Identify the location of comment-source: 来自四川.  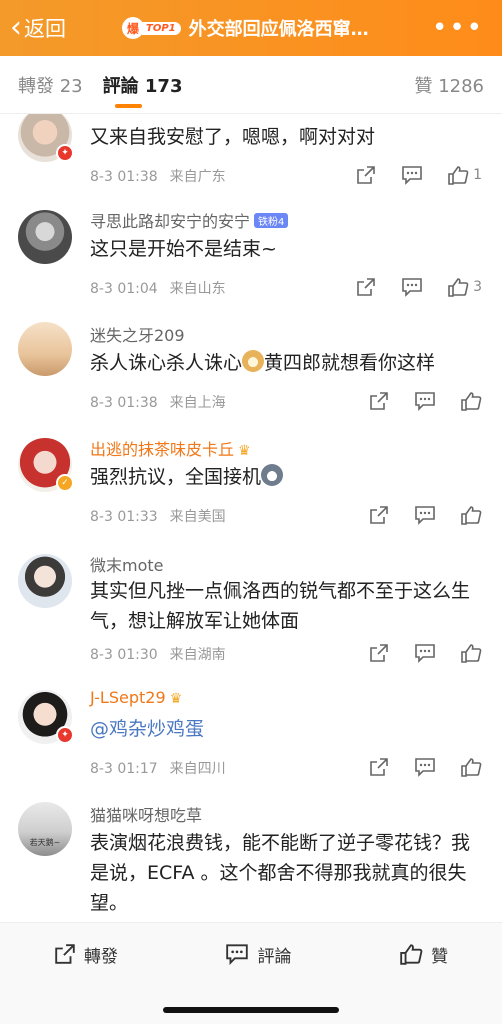
(197, 769).